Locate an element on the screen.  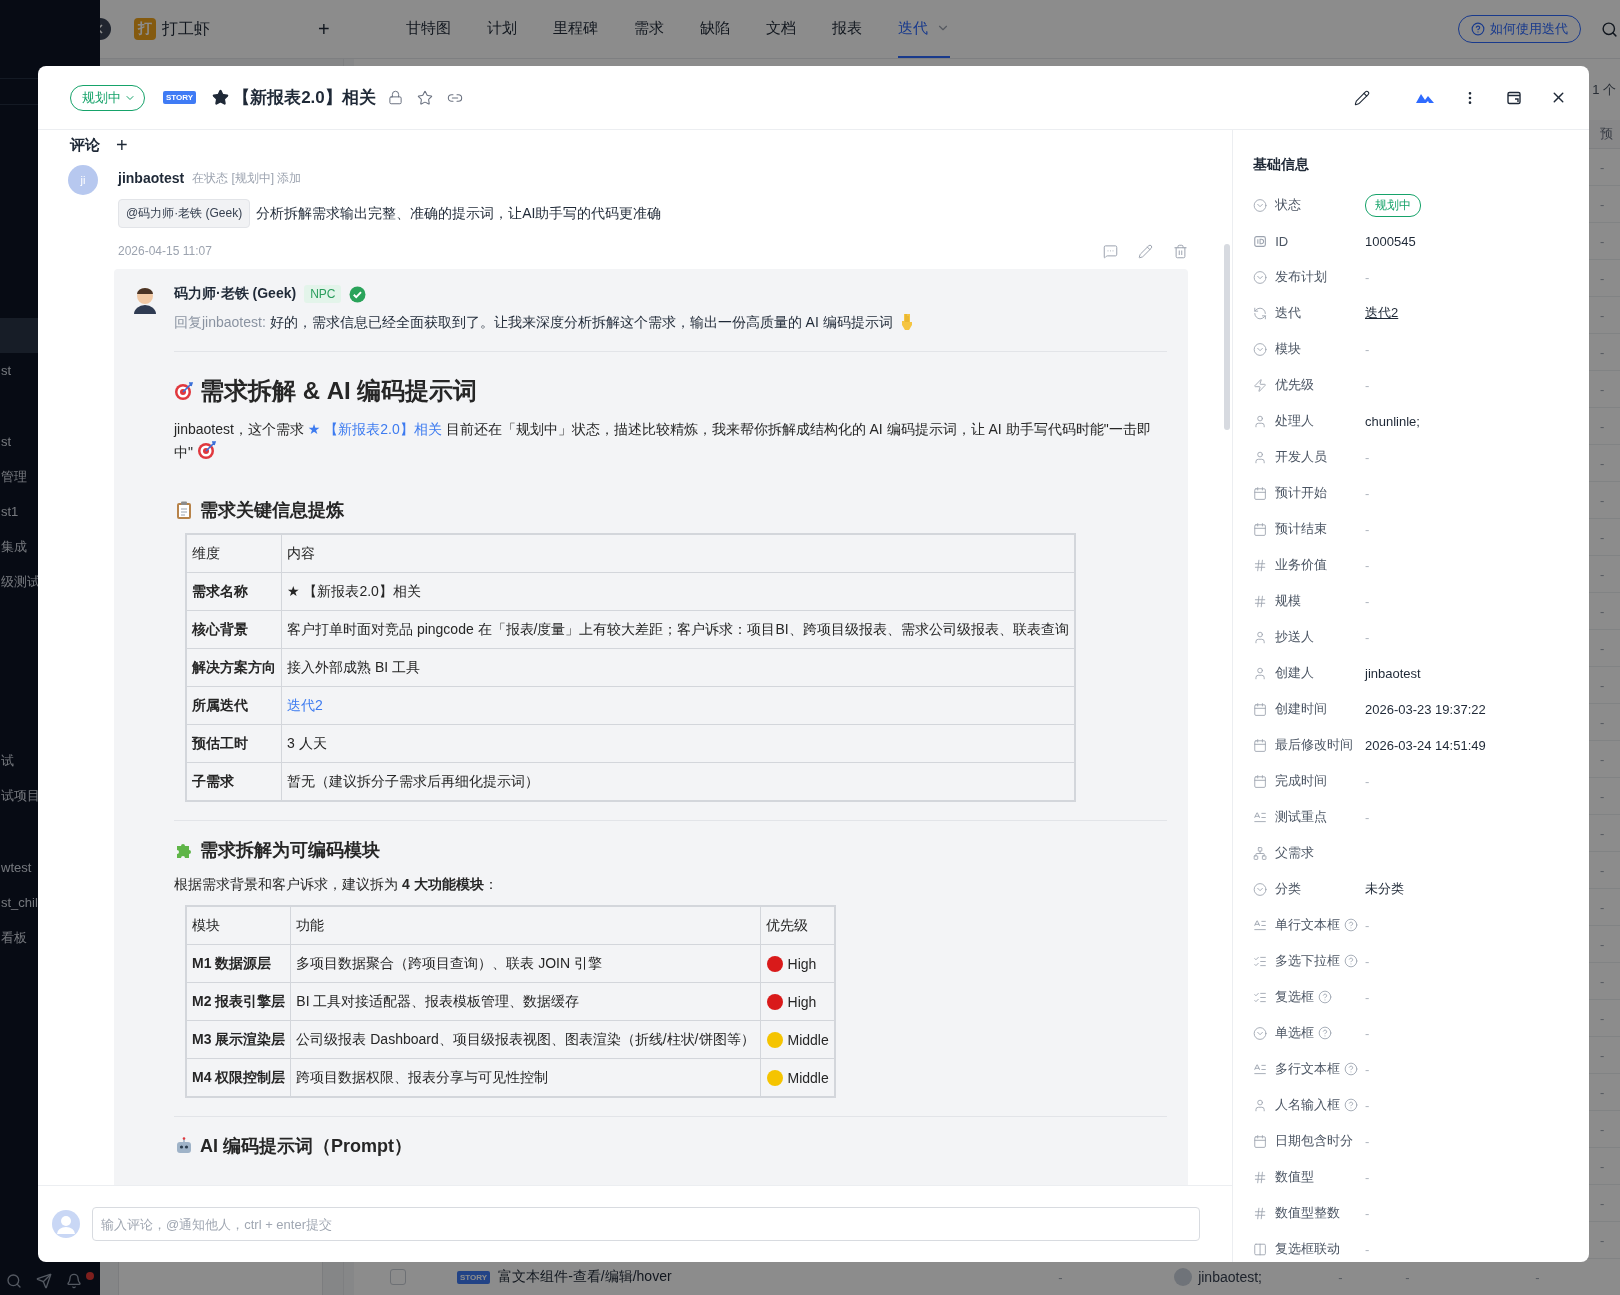
field-label: 测试重点 is located at coordinates (1301, 817).